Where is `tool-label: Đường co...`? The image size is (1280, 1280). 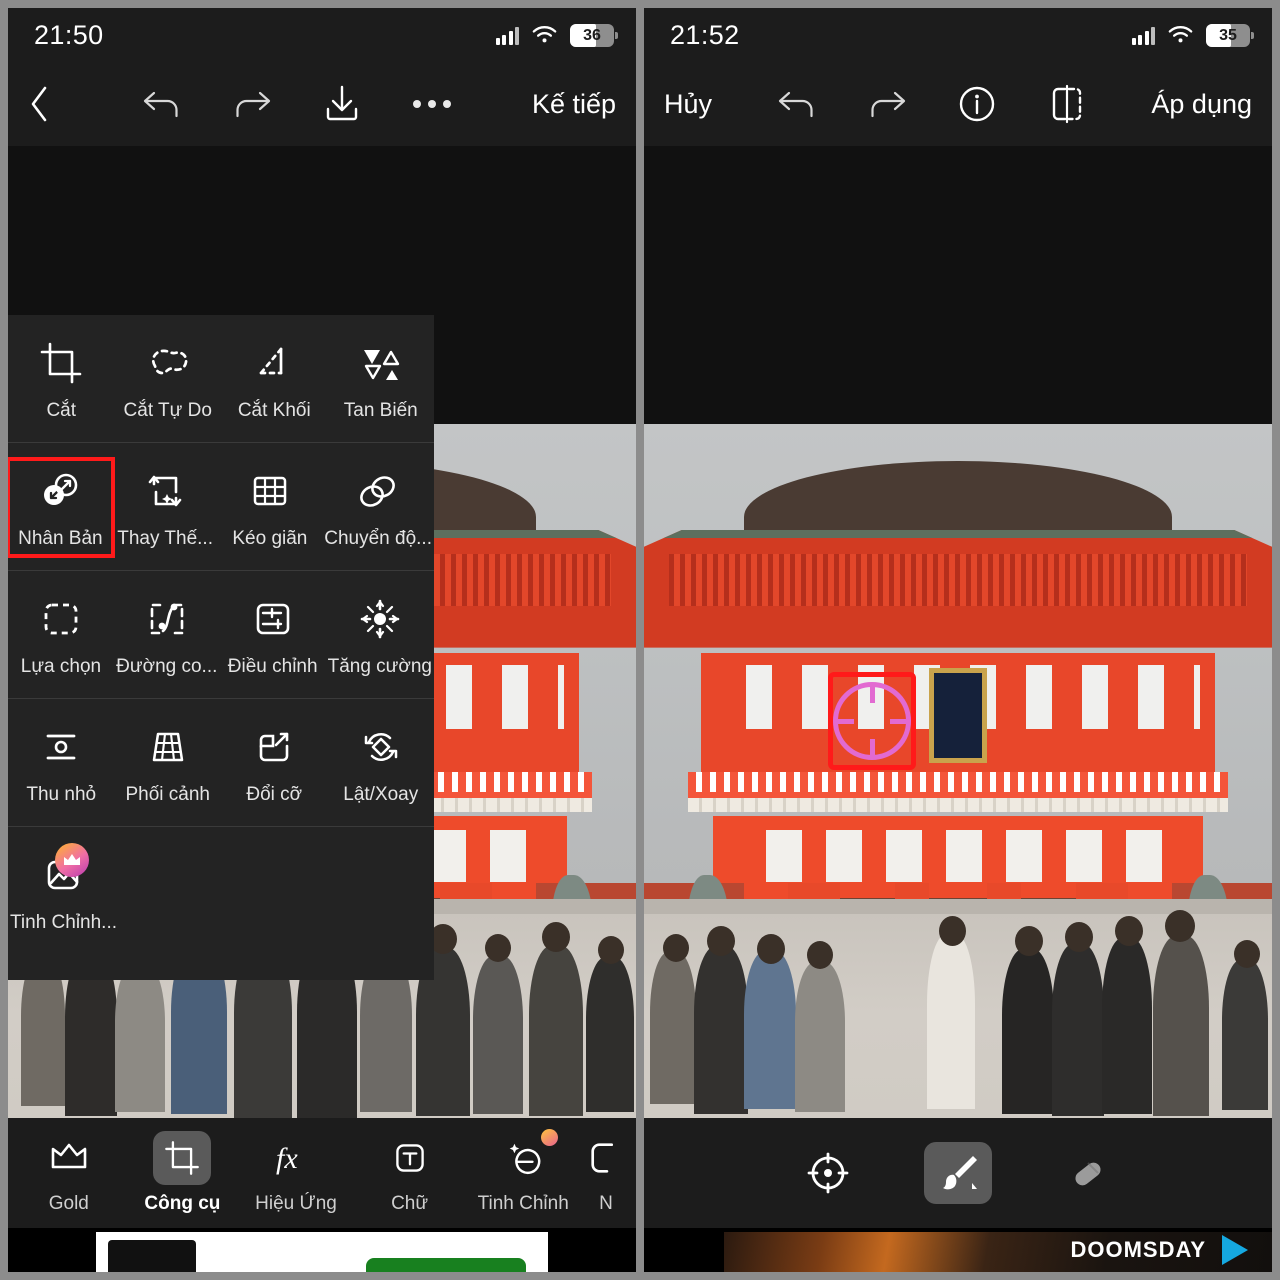
tool-label: Đường co... is located at coordinates (167, 666).